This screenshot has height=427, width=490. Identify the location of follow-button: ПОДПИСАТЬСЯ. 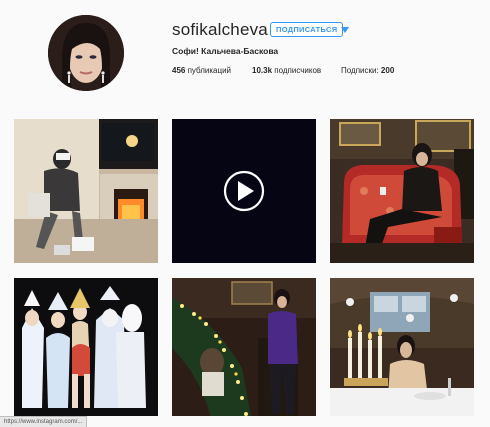
(307, 29).